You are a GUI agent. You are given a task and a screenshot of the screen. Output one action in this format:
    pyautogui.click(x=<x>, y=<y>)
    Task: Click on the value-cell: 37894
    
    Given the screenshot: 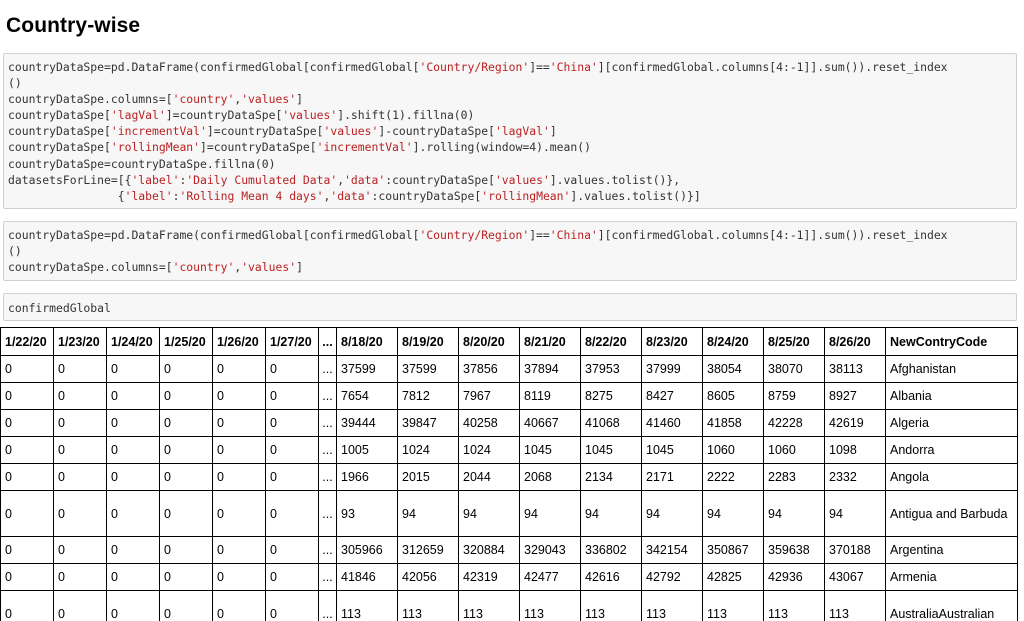 What is the action you would take?
    pyautogui.click(x=550, y=369)
    